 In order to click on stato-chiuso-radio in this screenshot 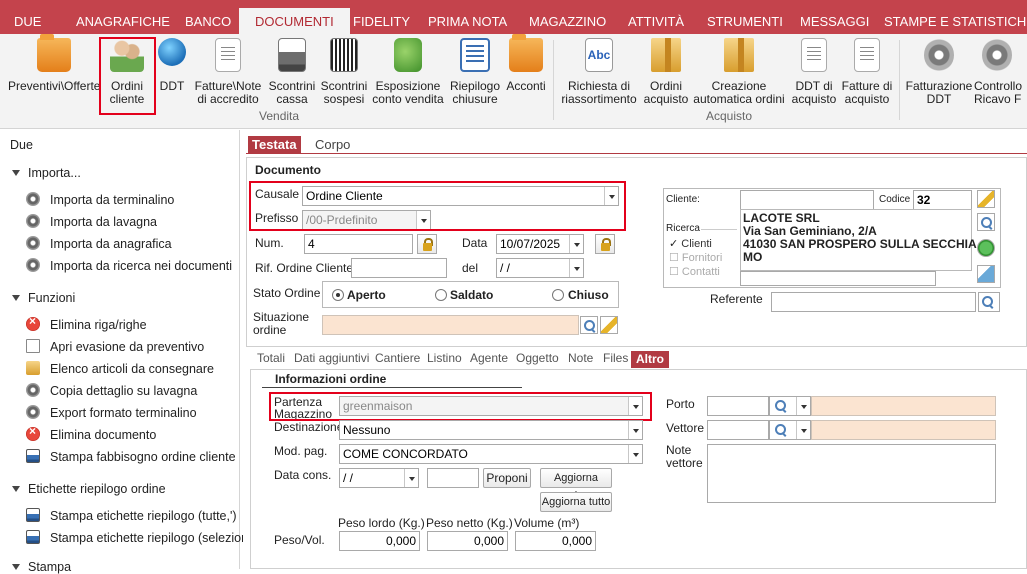, I will do `click(558, 295)`.